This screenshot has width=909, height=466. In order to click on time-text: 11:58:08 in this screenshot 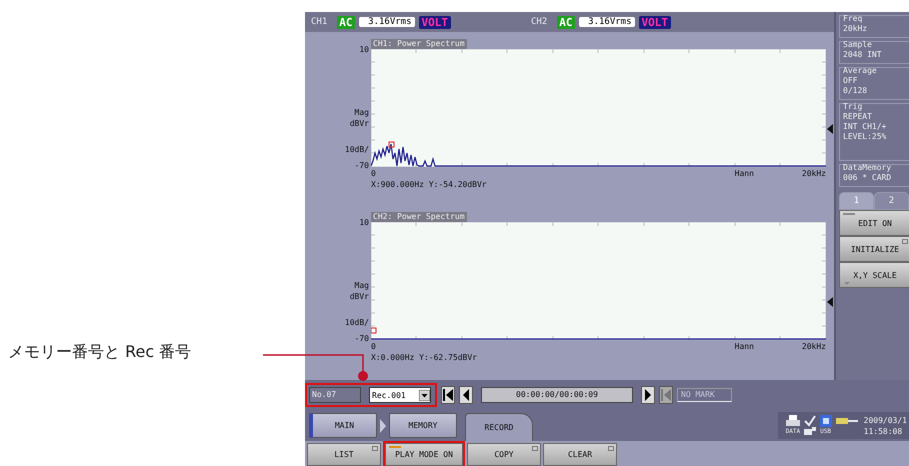, I will do `click(884, 431)`.